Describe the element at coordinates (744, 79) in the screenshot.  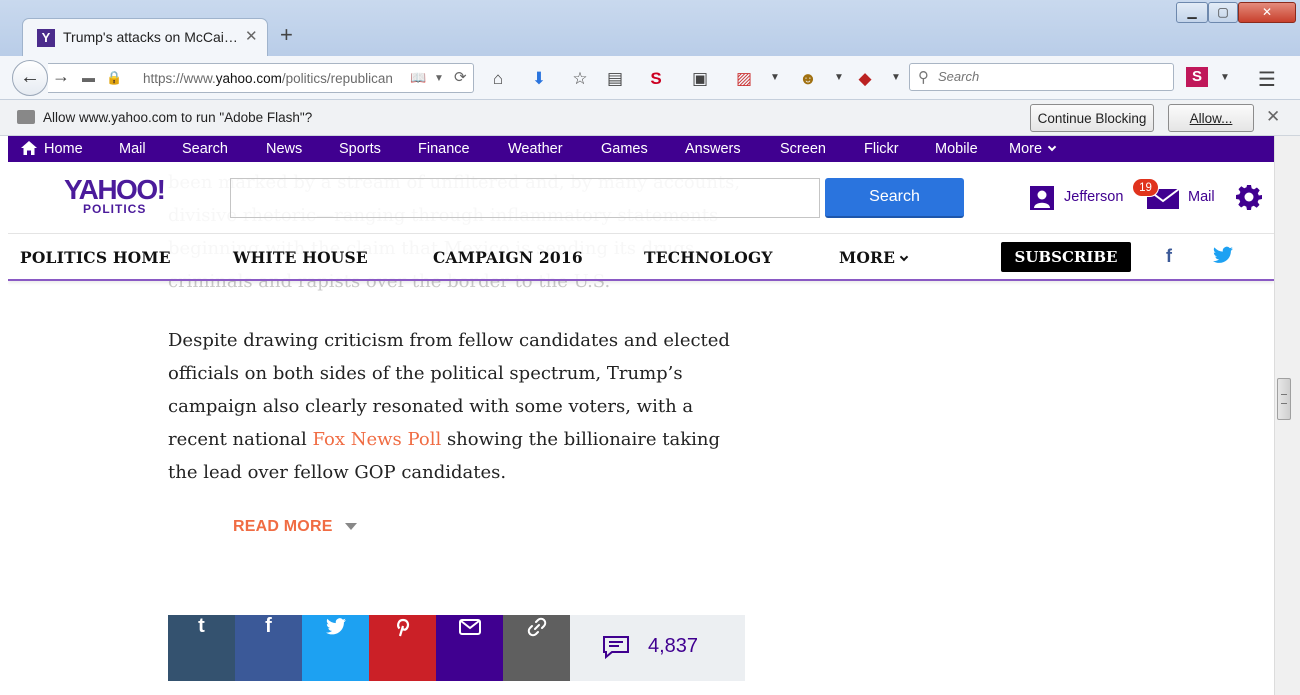
I see `extension-pdf-icon: ▨` at that location.